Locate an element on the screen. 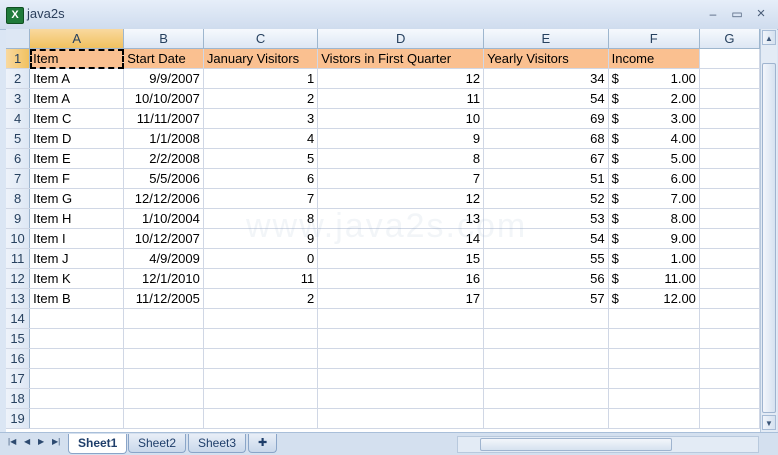 The image size is (778, 455). income-cell: $6.00 is located at coordinates (654, 178).